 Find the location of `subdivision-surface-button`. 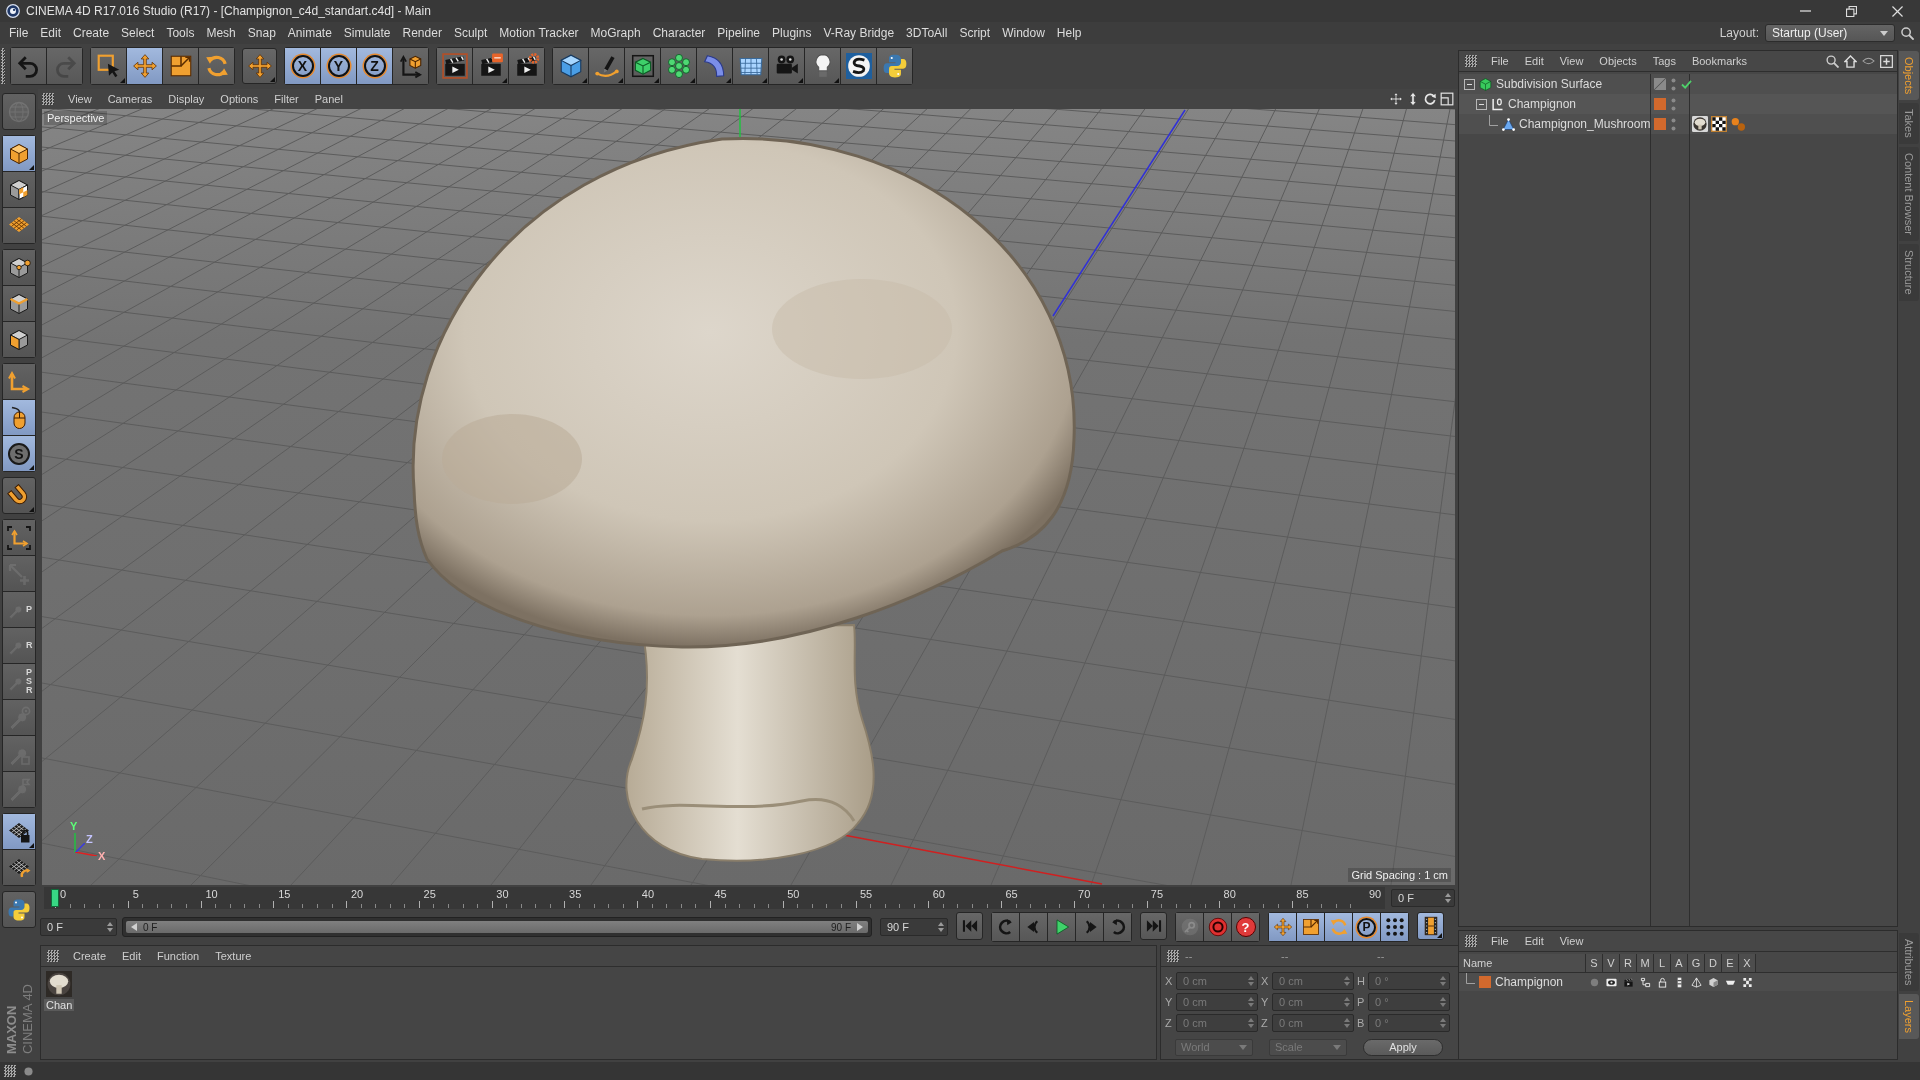

subdivision-surface-button is located at coordinates (642, 66).